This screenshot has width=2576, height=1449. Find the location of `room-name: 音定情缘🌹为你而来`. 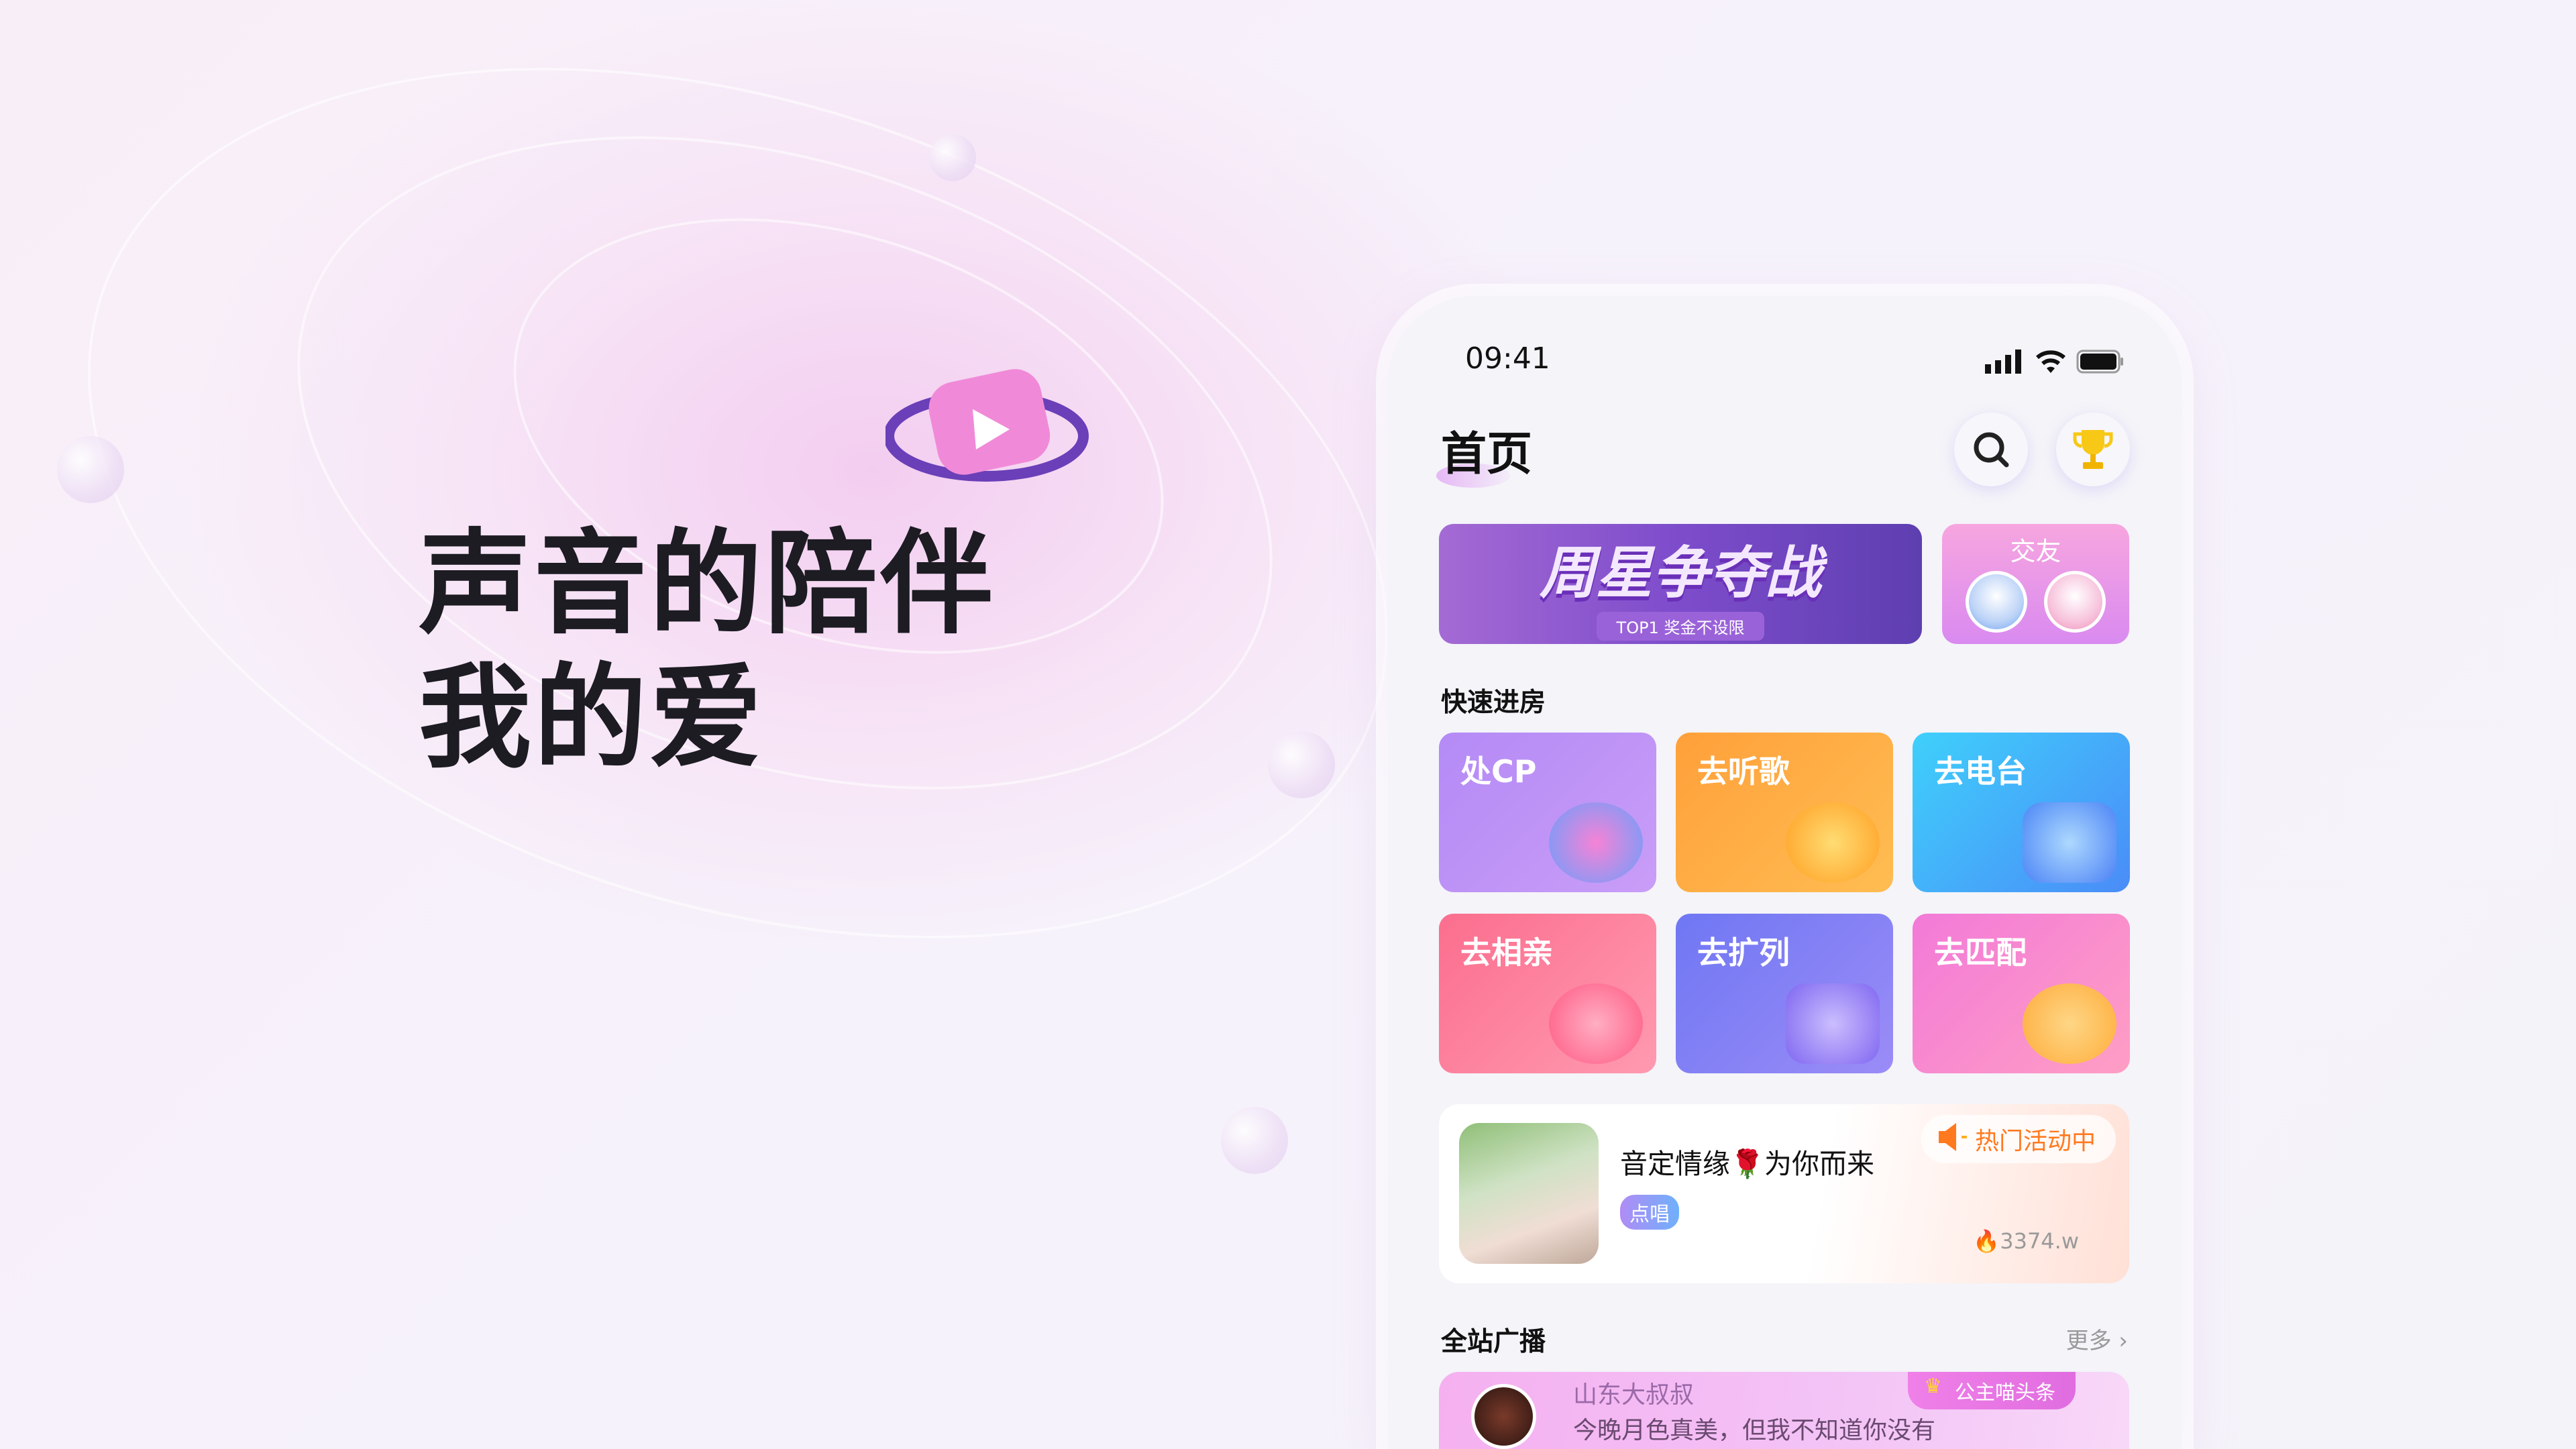

room-name: 音定情缘🌹为你而来 is located at coordinates (1747, 1164).